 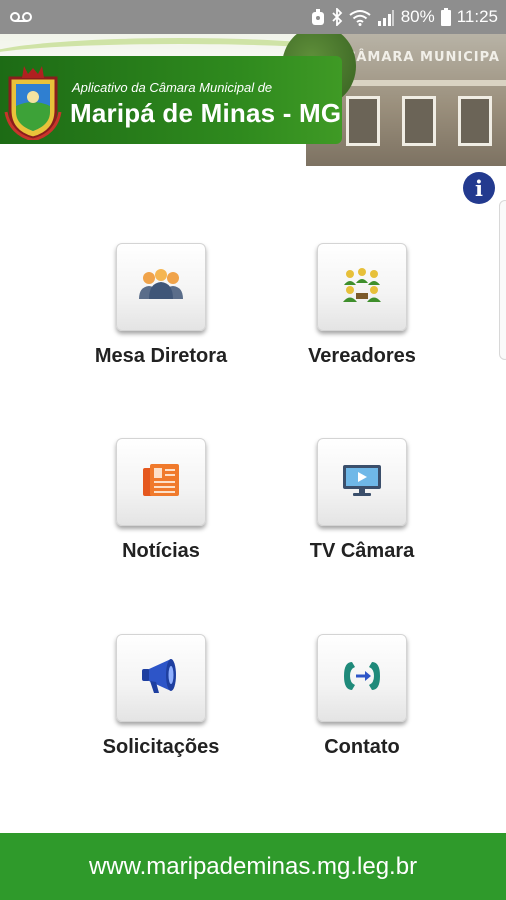 What do you see at coordinates (33, 102) in the screenshot?
I see `municipal-crest-icon` at bounding box center [33, 102].